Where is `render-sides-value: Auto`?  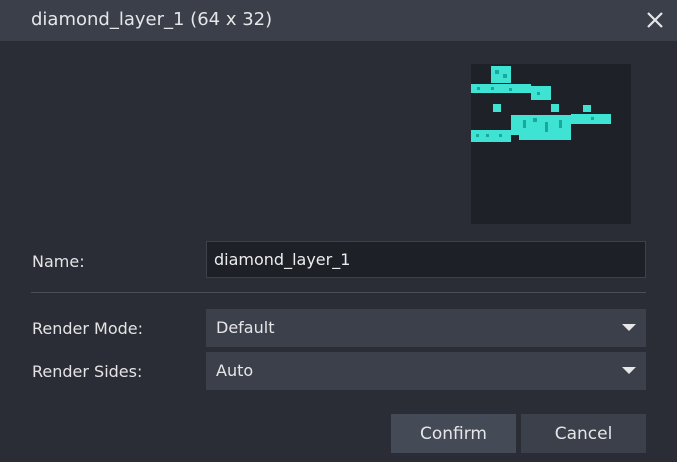 render-sides-value: Auto is located at coordinates (235, 370).